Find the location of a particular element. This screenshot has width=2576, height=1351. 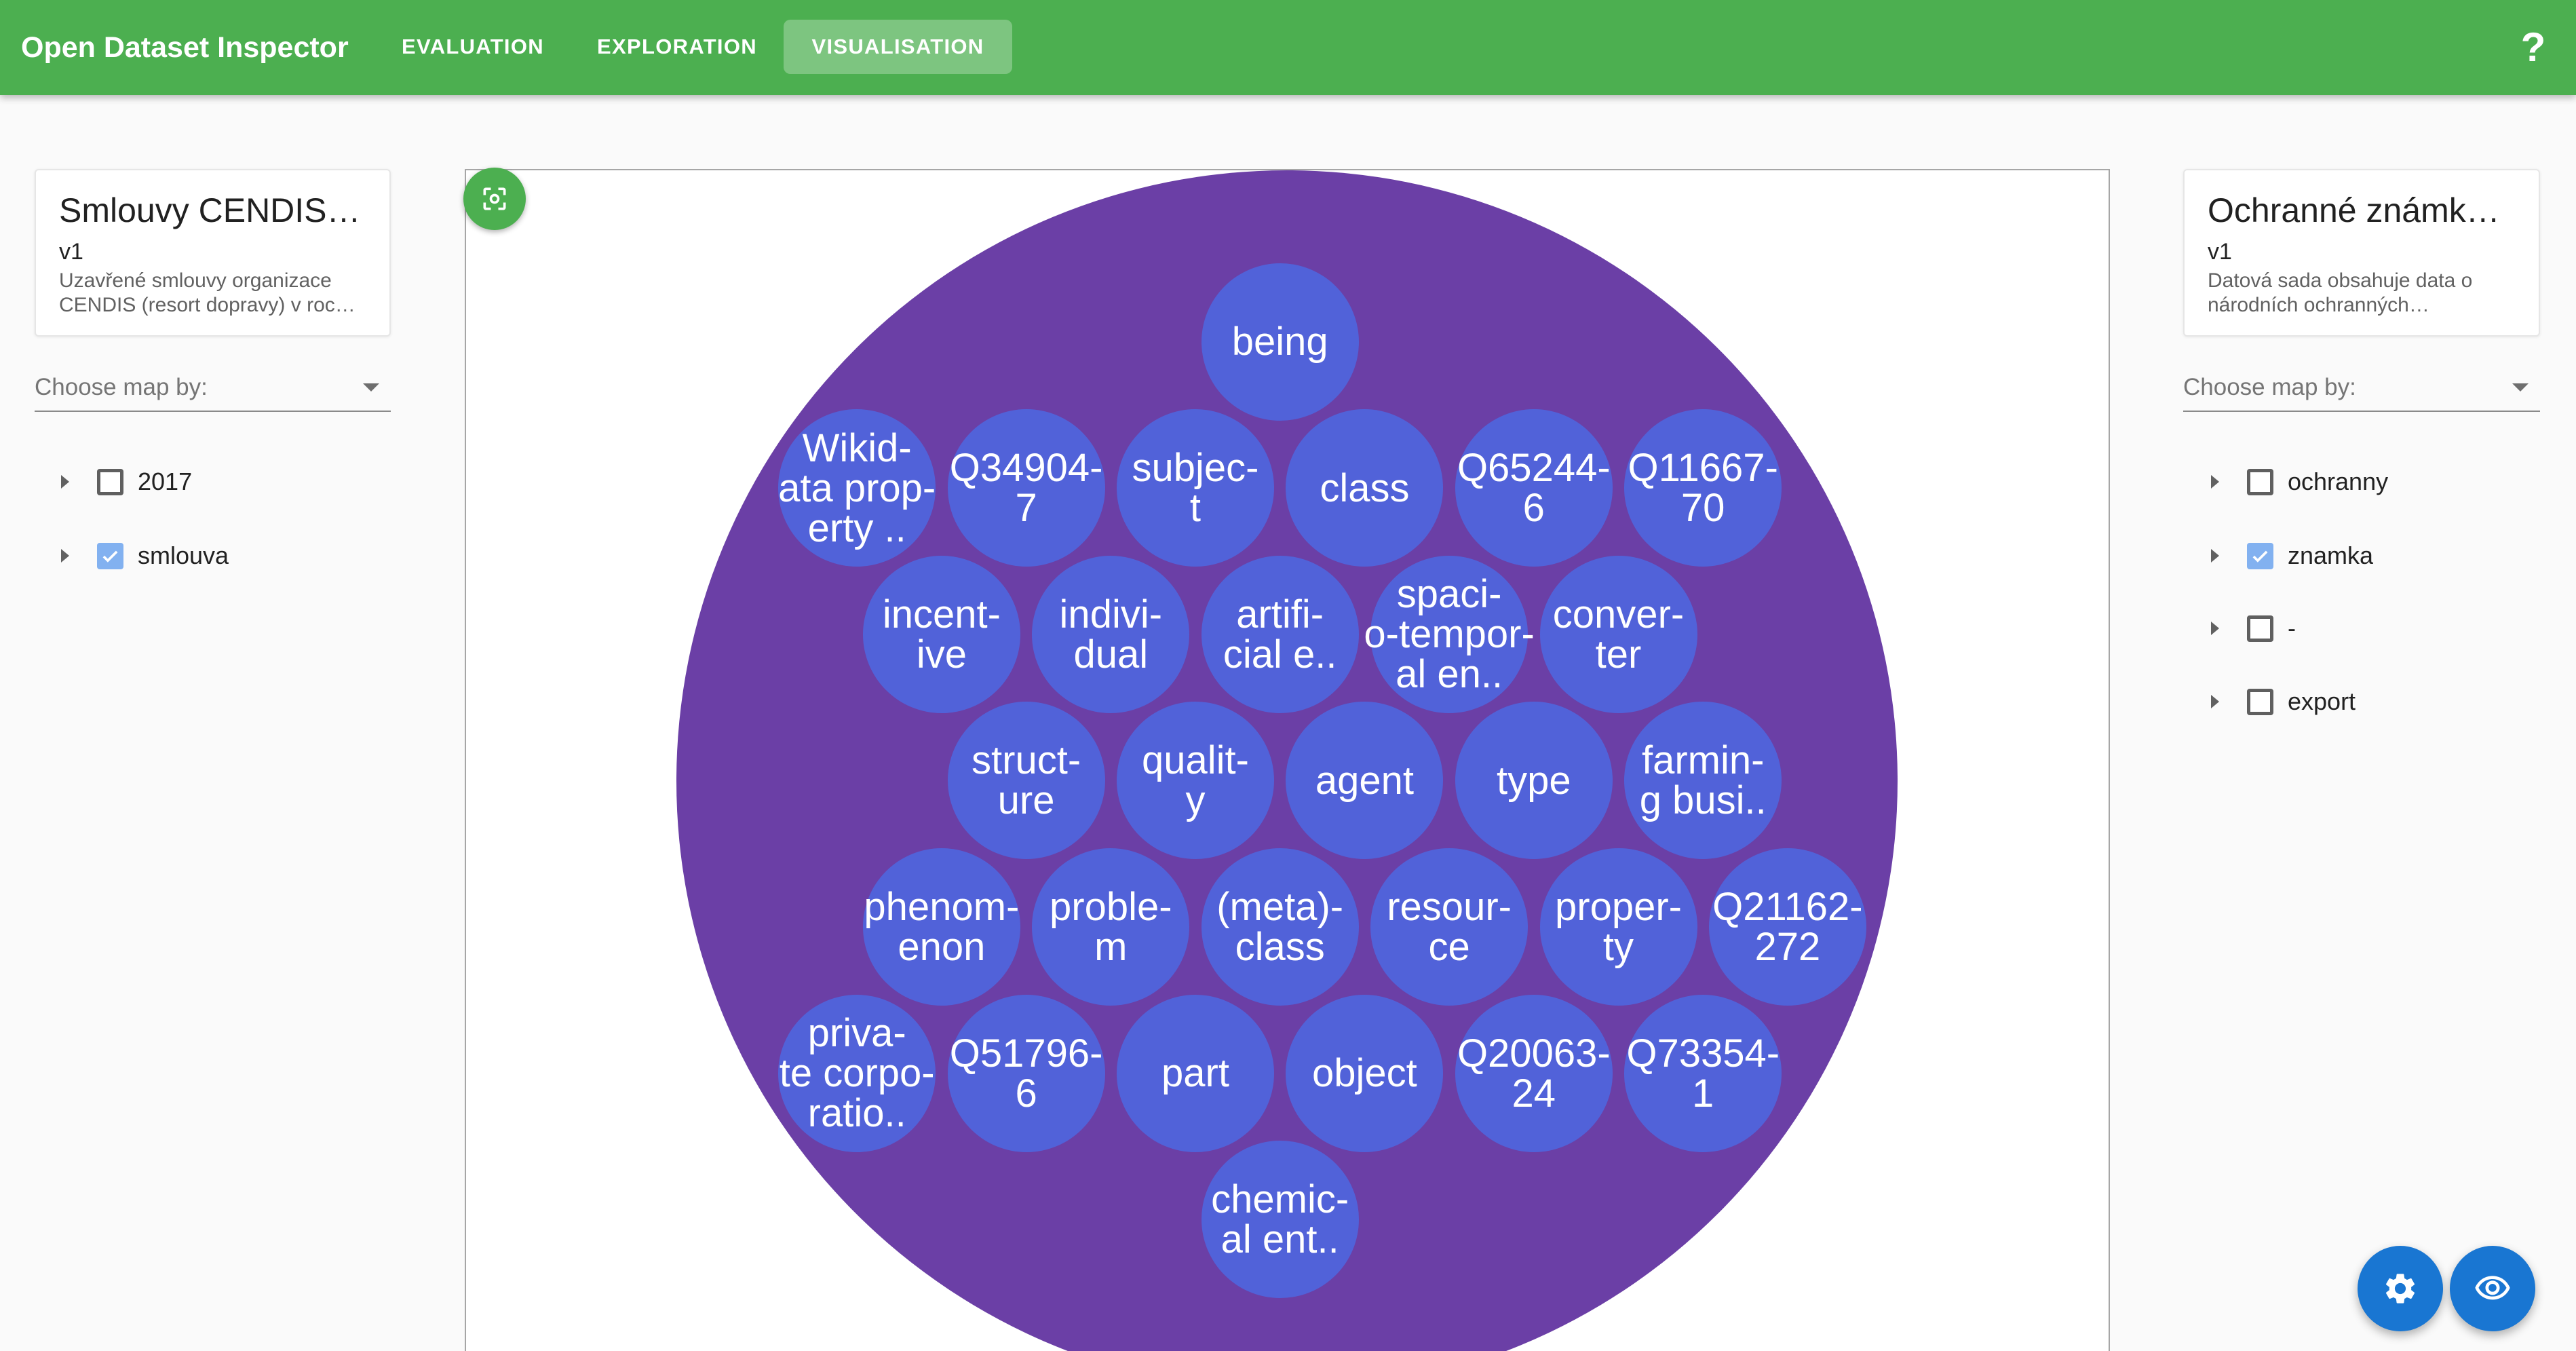

tree-item-znamka: znamka is located at coordinates (2361, 556).